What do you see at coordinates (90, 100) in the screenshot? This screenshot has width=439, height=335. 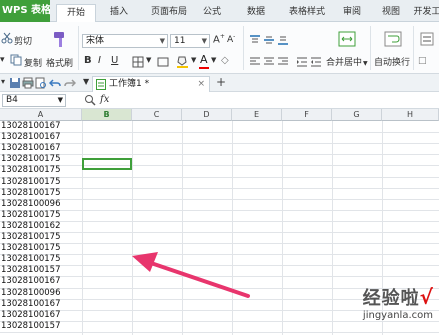 I see `zoom-icon` at bounding box center [90, 100].